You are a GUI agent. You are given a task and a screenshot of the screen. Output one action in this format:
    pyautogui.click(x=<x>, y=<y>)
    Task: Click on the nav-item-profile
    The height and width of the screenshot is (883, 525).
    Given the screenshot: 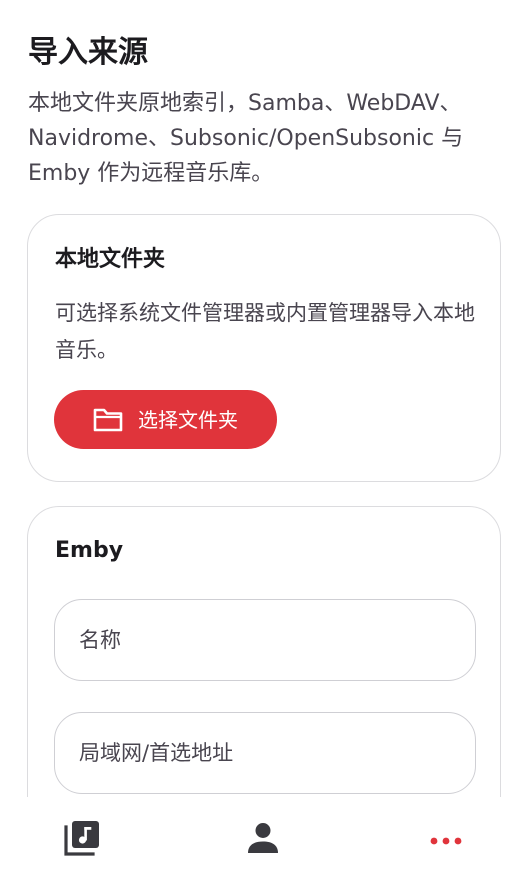 What is the action you would take?
    pyautogui.click(x=263, y=840)
    